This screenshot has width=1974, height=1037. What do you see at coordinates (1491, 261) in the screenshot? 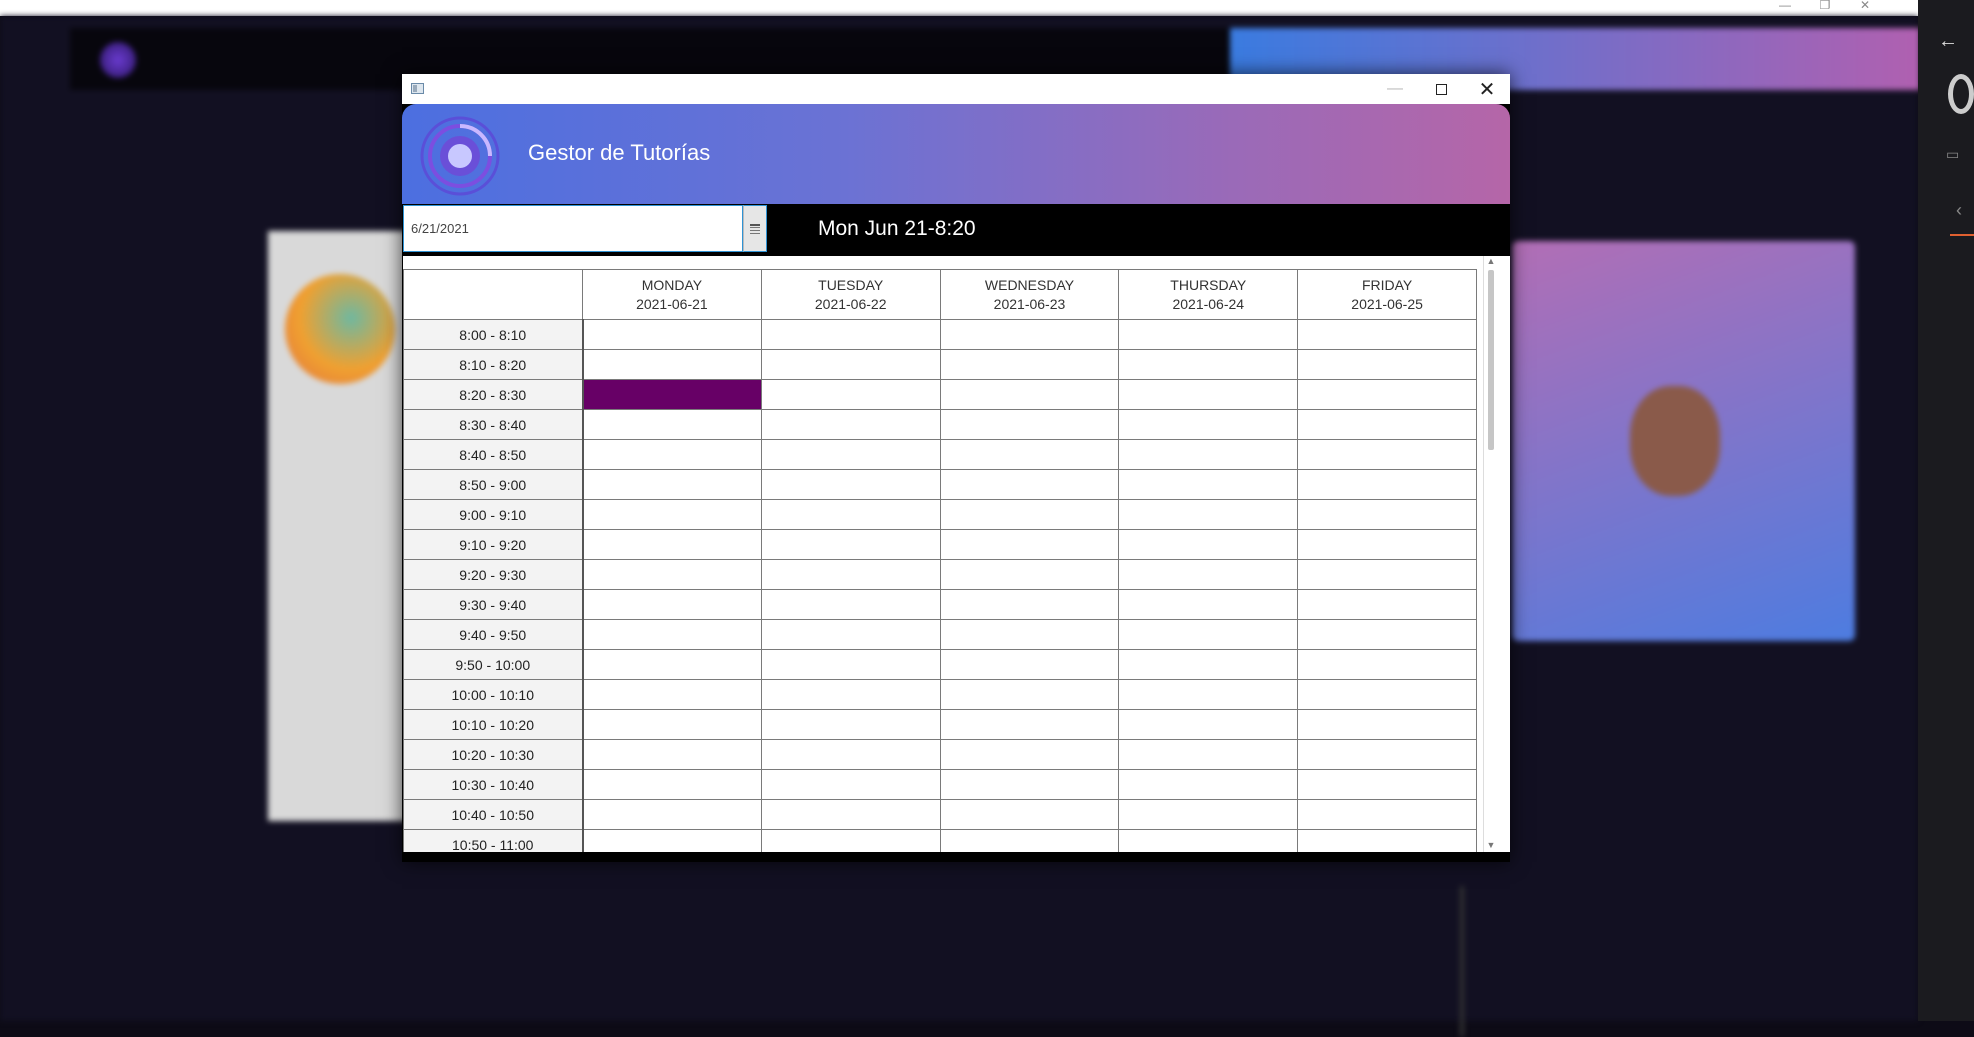
I see `scroll-up-icon: ▲` at bounding box center [1491, 261].